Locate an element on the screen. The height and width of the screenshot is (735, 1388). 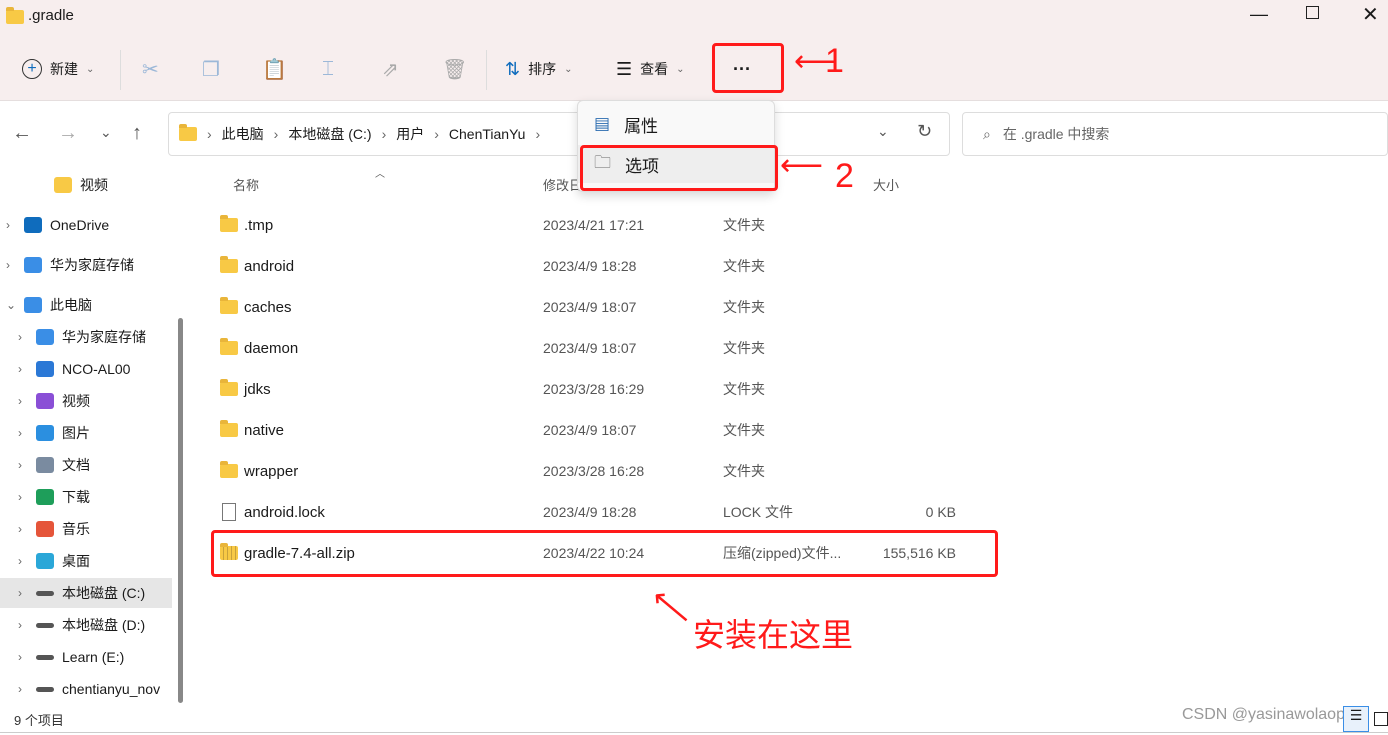
sidebar-item: › 下载 is located at coordinates (86, 497).